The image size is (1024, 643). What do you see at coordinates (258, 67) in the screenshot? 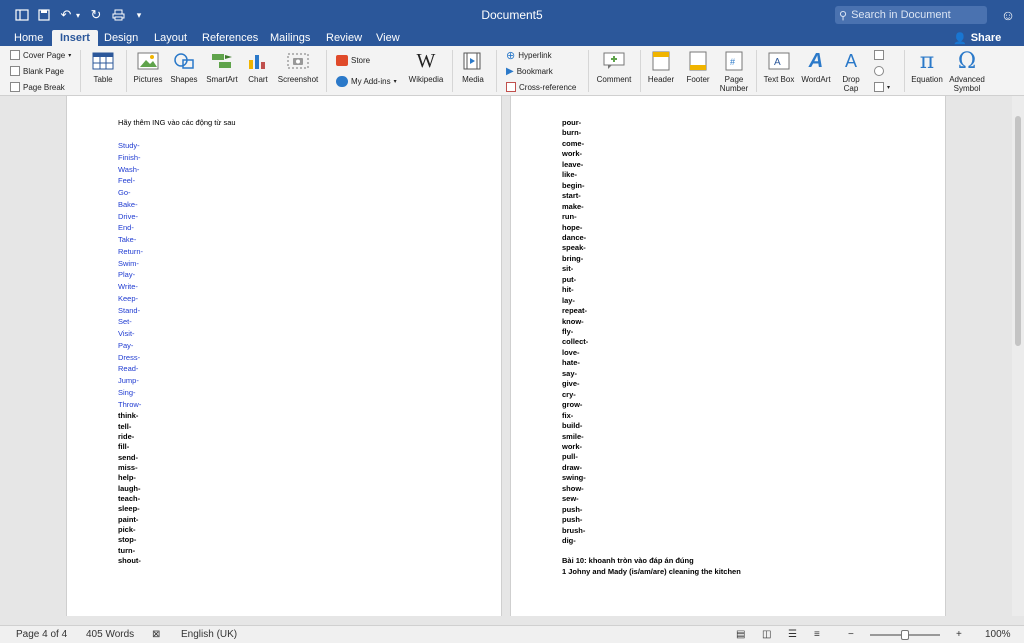
I see `chart-button: Chart` at bounding box center [258, 67].